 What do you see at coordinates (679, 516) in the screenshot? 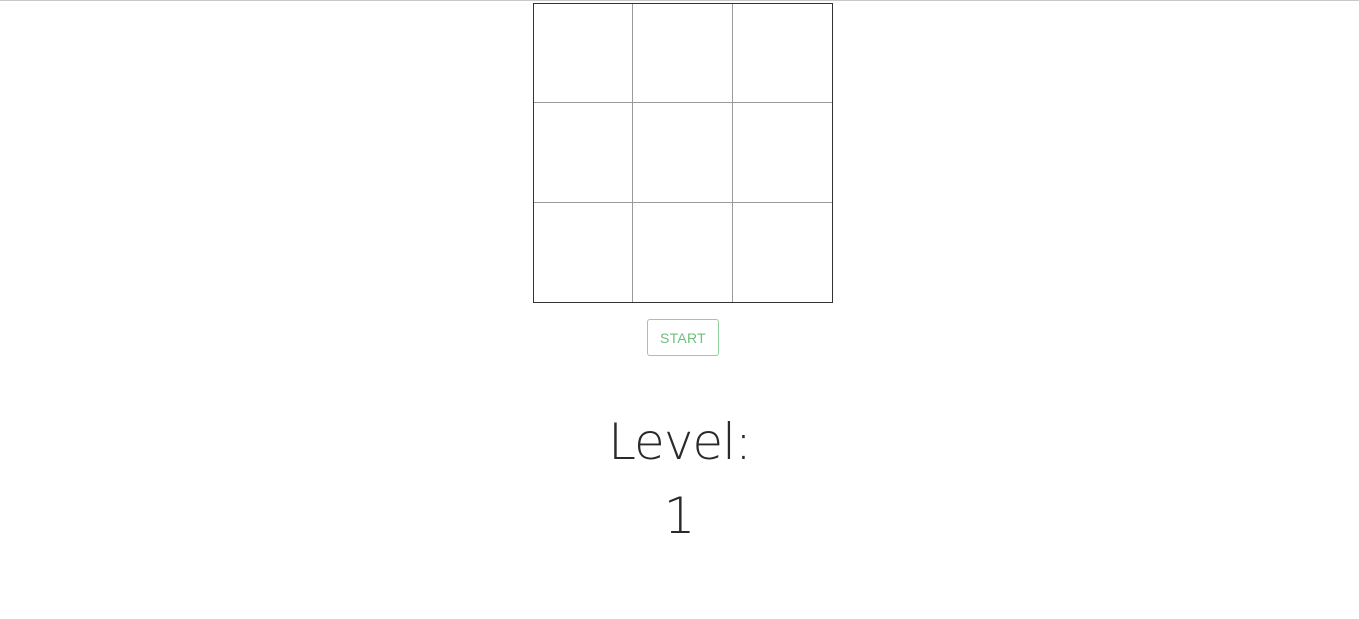
I see `level-value: 1` at bounding box center [679, 516].